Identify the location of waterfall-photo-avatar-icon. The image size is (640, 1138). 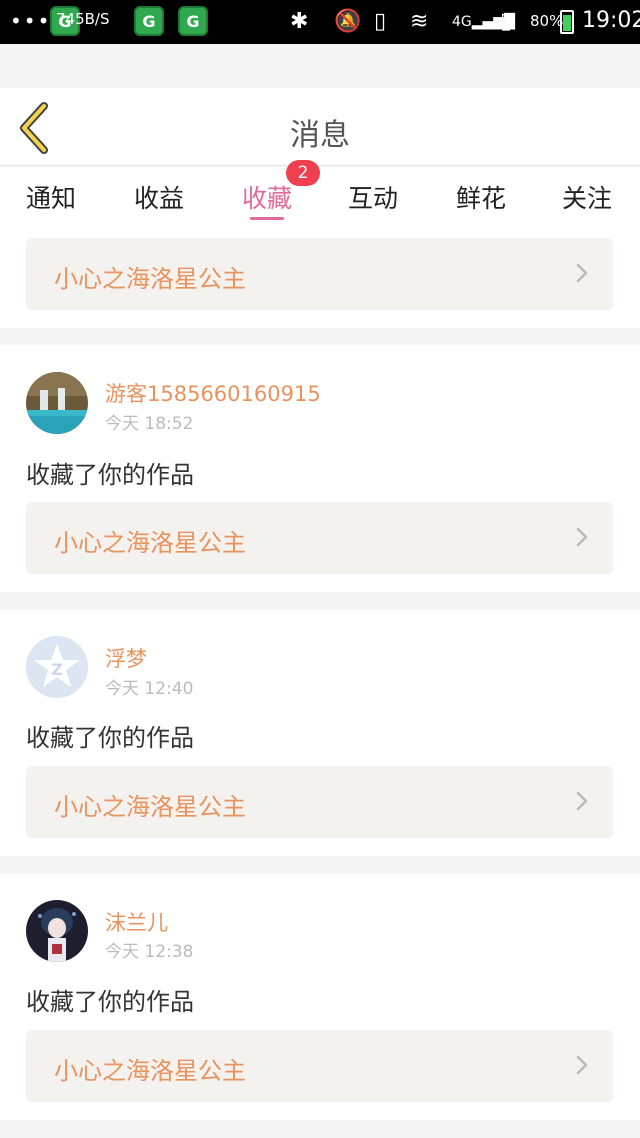
(57, 403).